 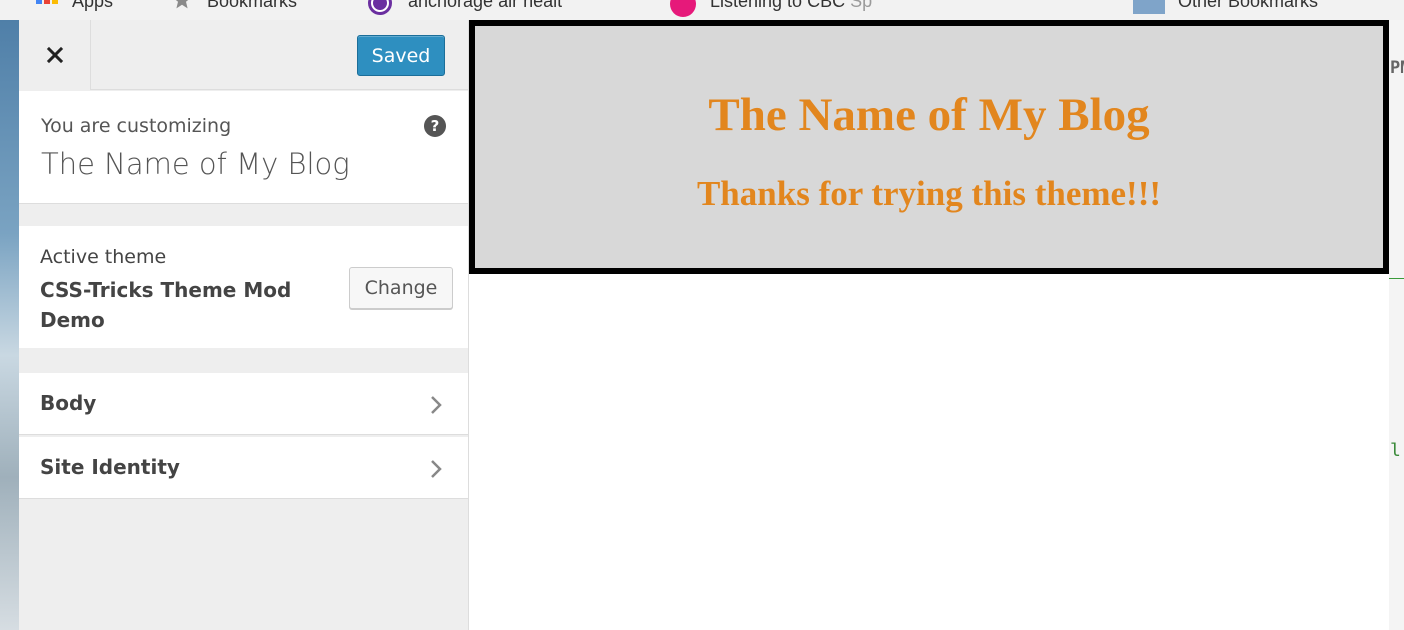 What do you see at coordinates (791, 6) in the screenshot?
I see `bookmark-cbc: Listening to CBC Sp` at bounding box center [791, 6].